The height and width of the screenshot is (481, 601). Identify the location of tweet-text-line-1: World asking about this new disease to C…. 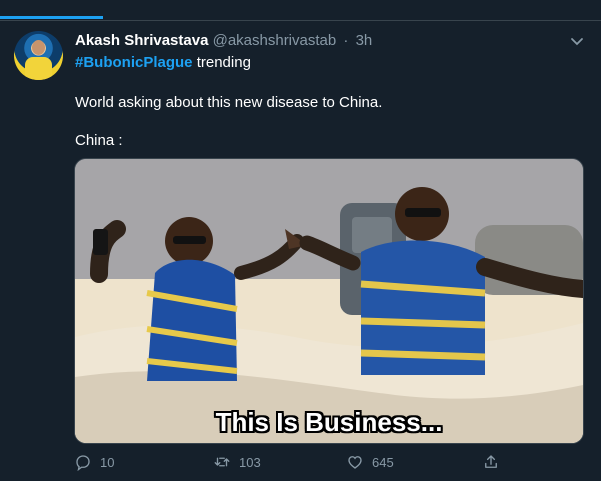
(229, 102).